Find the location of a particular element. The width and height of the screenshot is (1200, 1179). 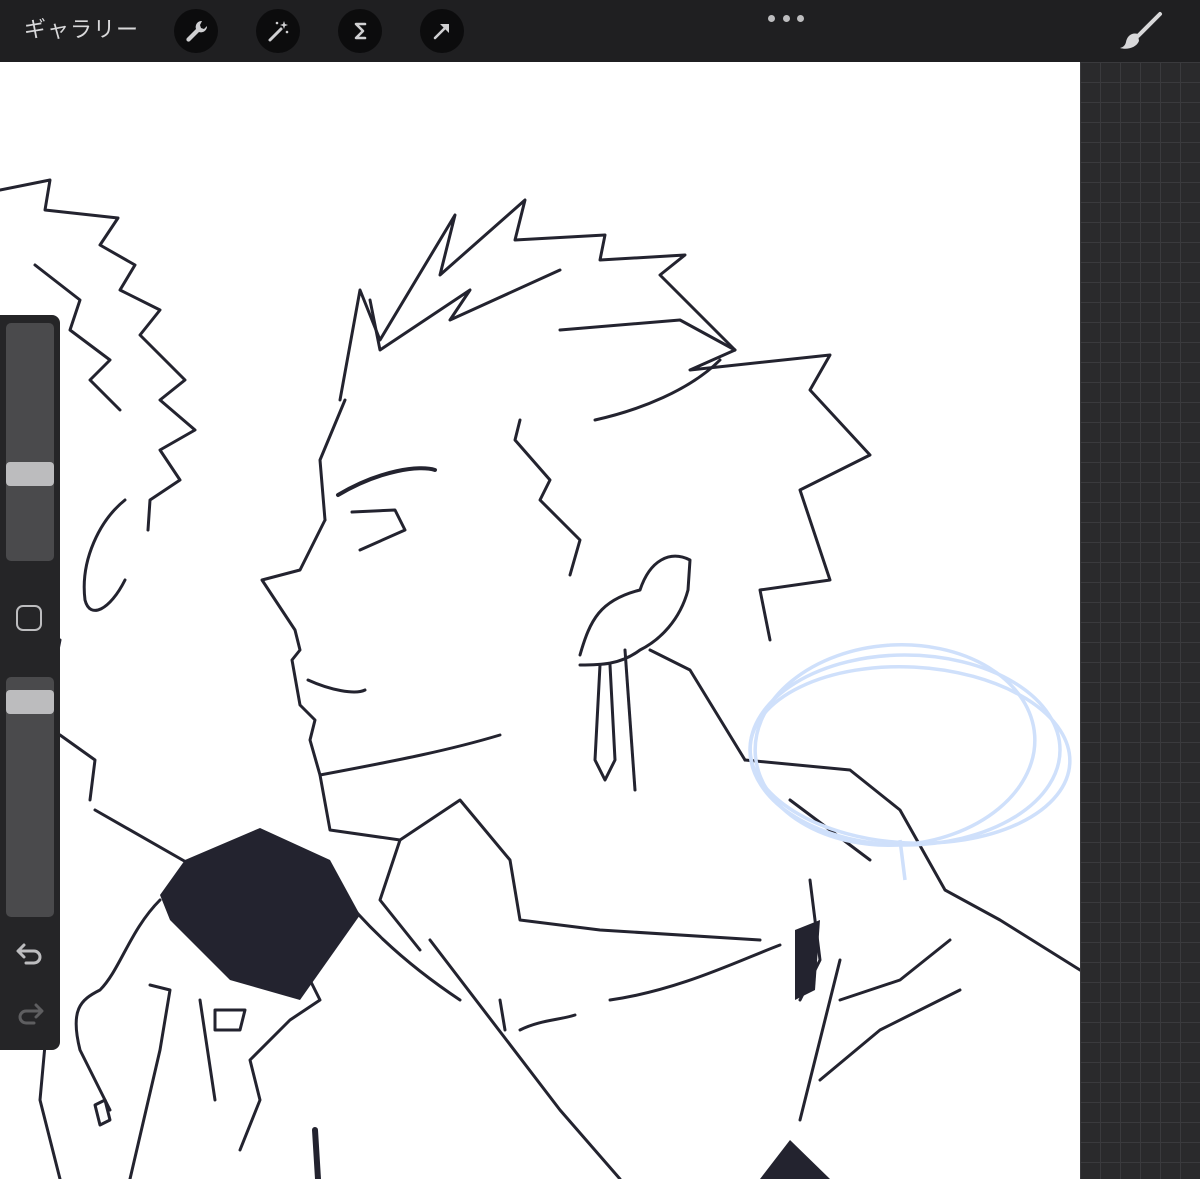

more-options-button is located at coordinates (786, 18).